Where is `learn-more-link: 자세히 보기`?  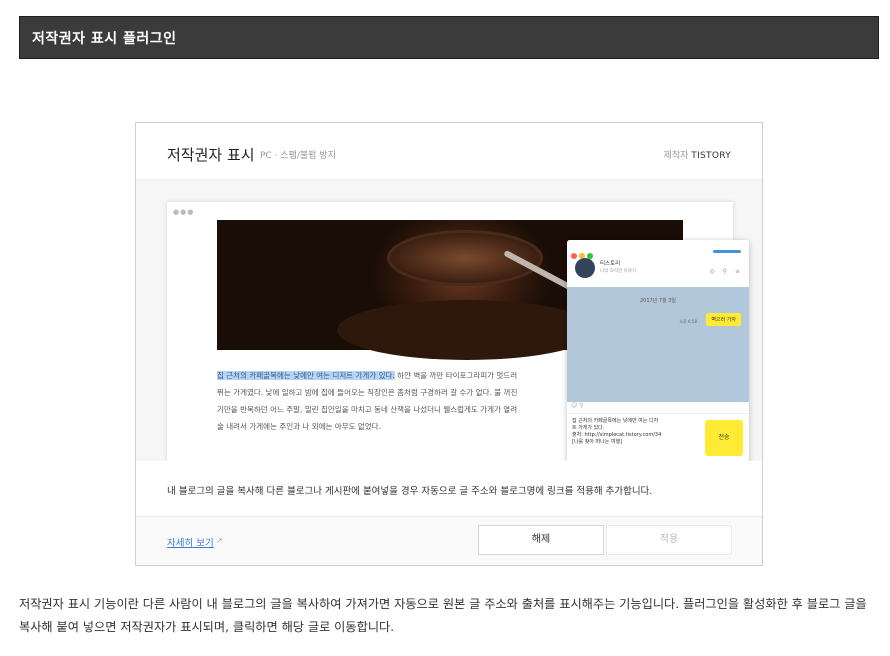
learn-more-link: 자세히 보기 is located at coordinates (190, 542).